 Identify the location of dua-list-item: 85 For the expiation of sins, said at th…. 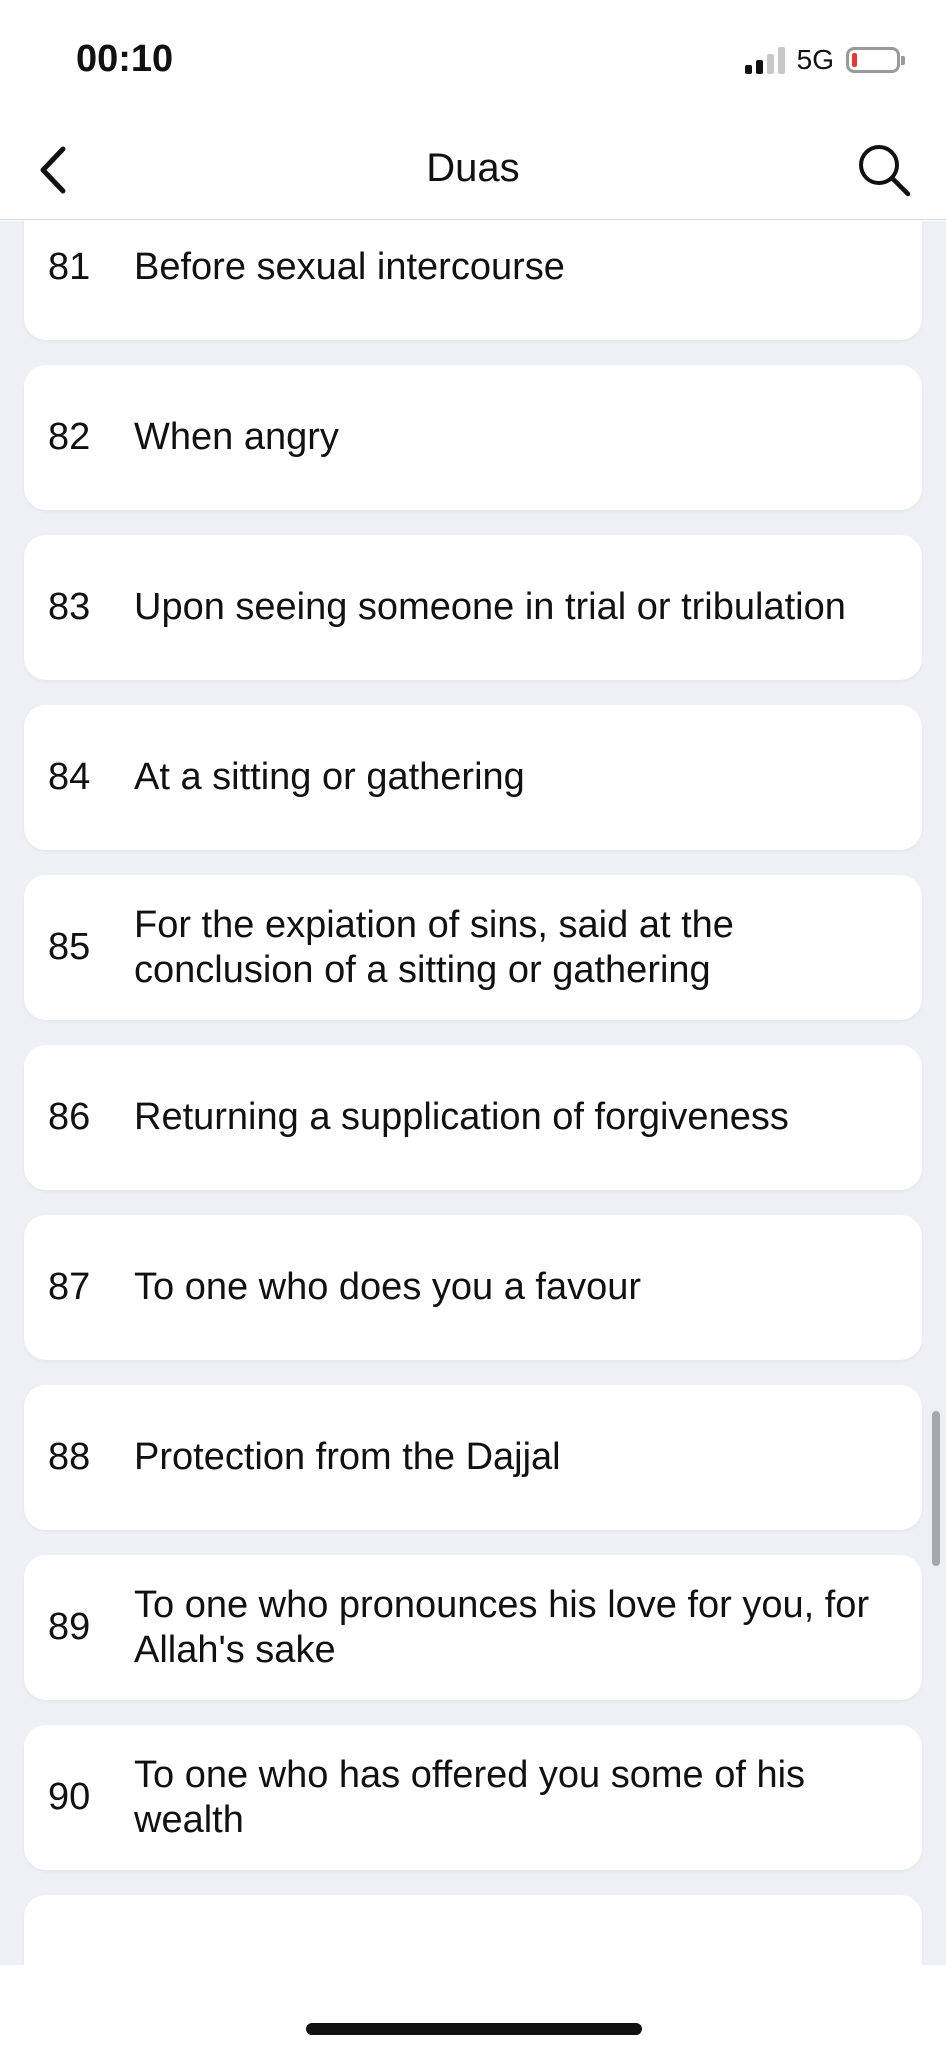
(473, 947).